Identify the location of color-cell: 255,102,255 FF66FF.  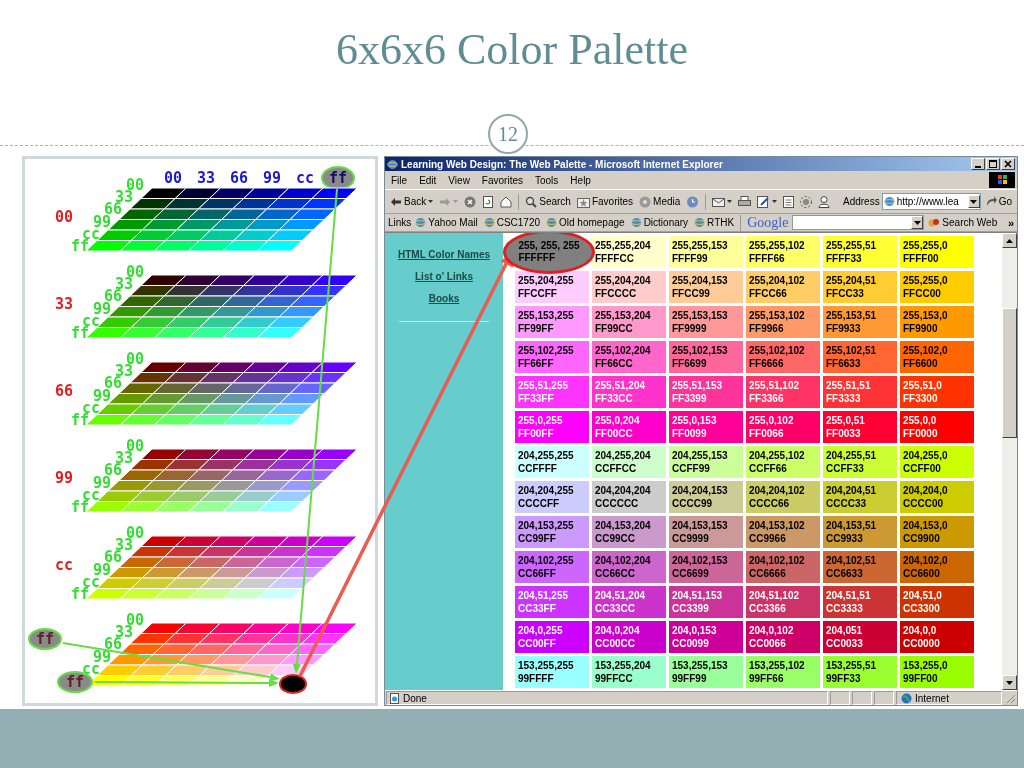
(552, 357).